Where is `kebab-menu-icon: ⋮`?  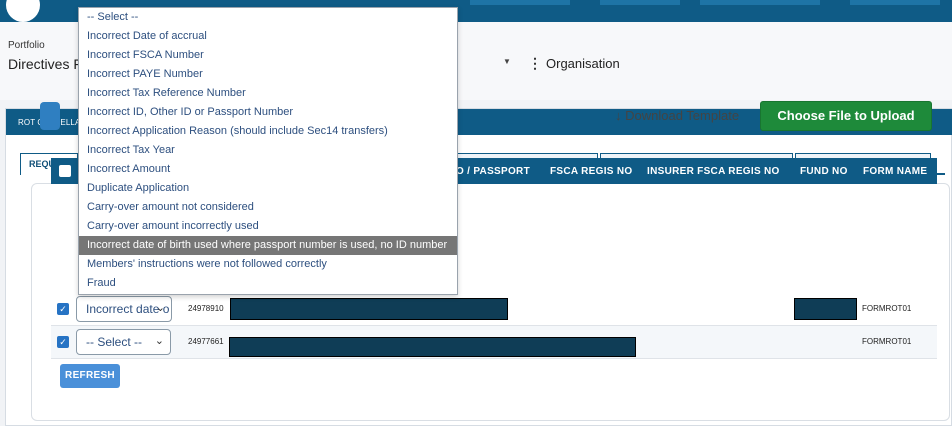 kebab-menu-icon: ⋮ is located at coordinates (535, 63).